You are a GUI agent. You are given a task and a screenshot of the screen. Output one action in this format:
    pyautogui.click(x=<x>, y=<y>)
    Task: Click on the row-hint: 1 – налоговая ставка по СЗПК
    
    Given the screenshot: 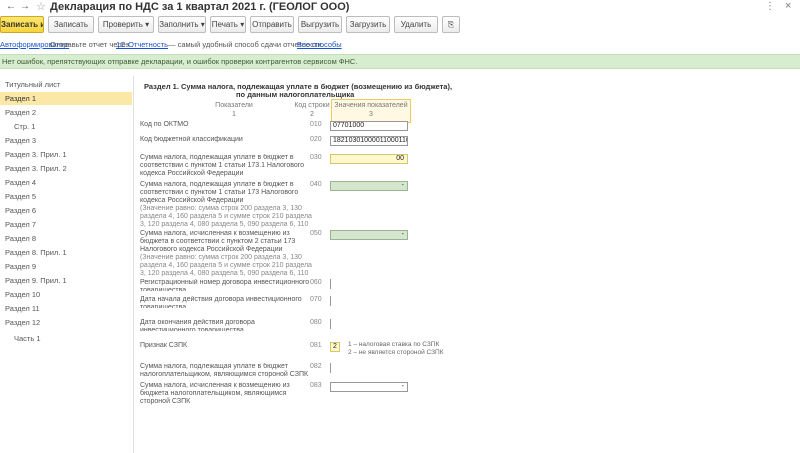 What is the action you would take?
    pyautogui.click(x=394, y=344)
    